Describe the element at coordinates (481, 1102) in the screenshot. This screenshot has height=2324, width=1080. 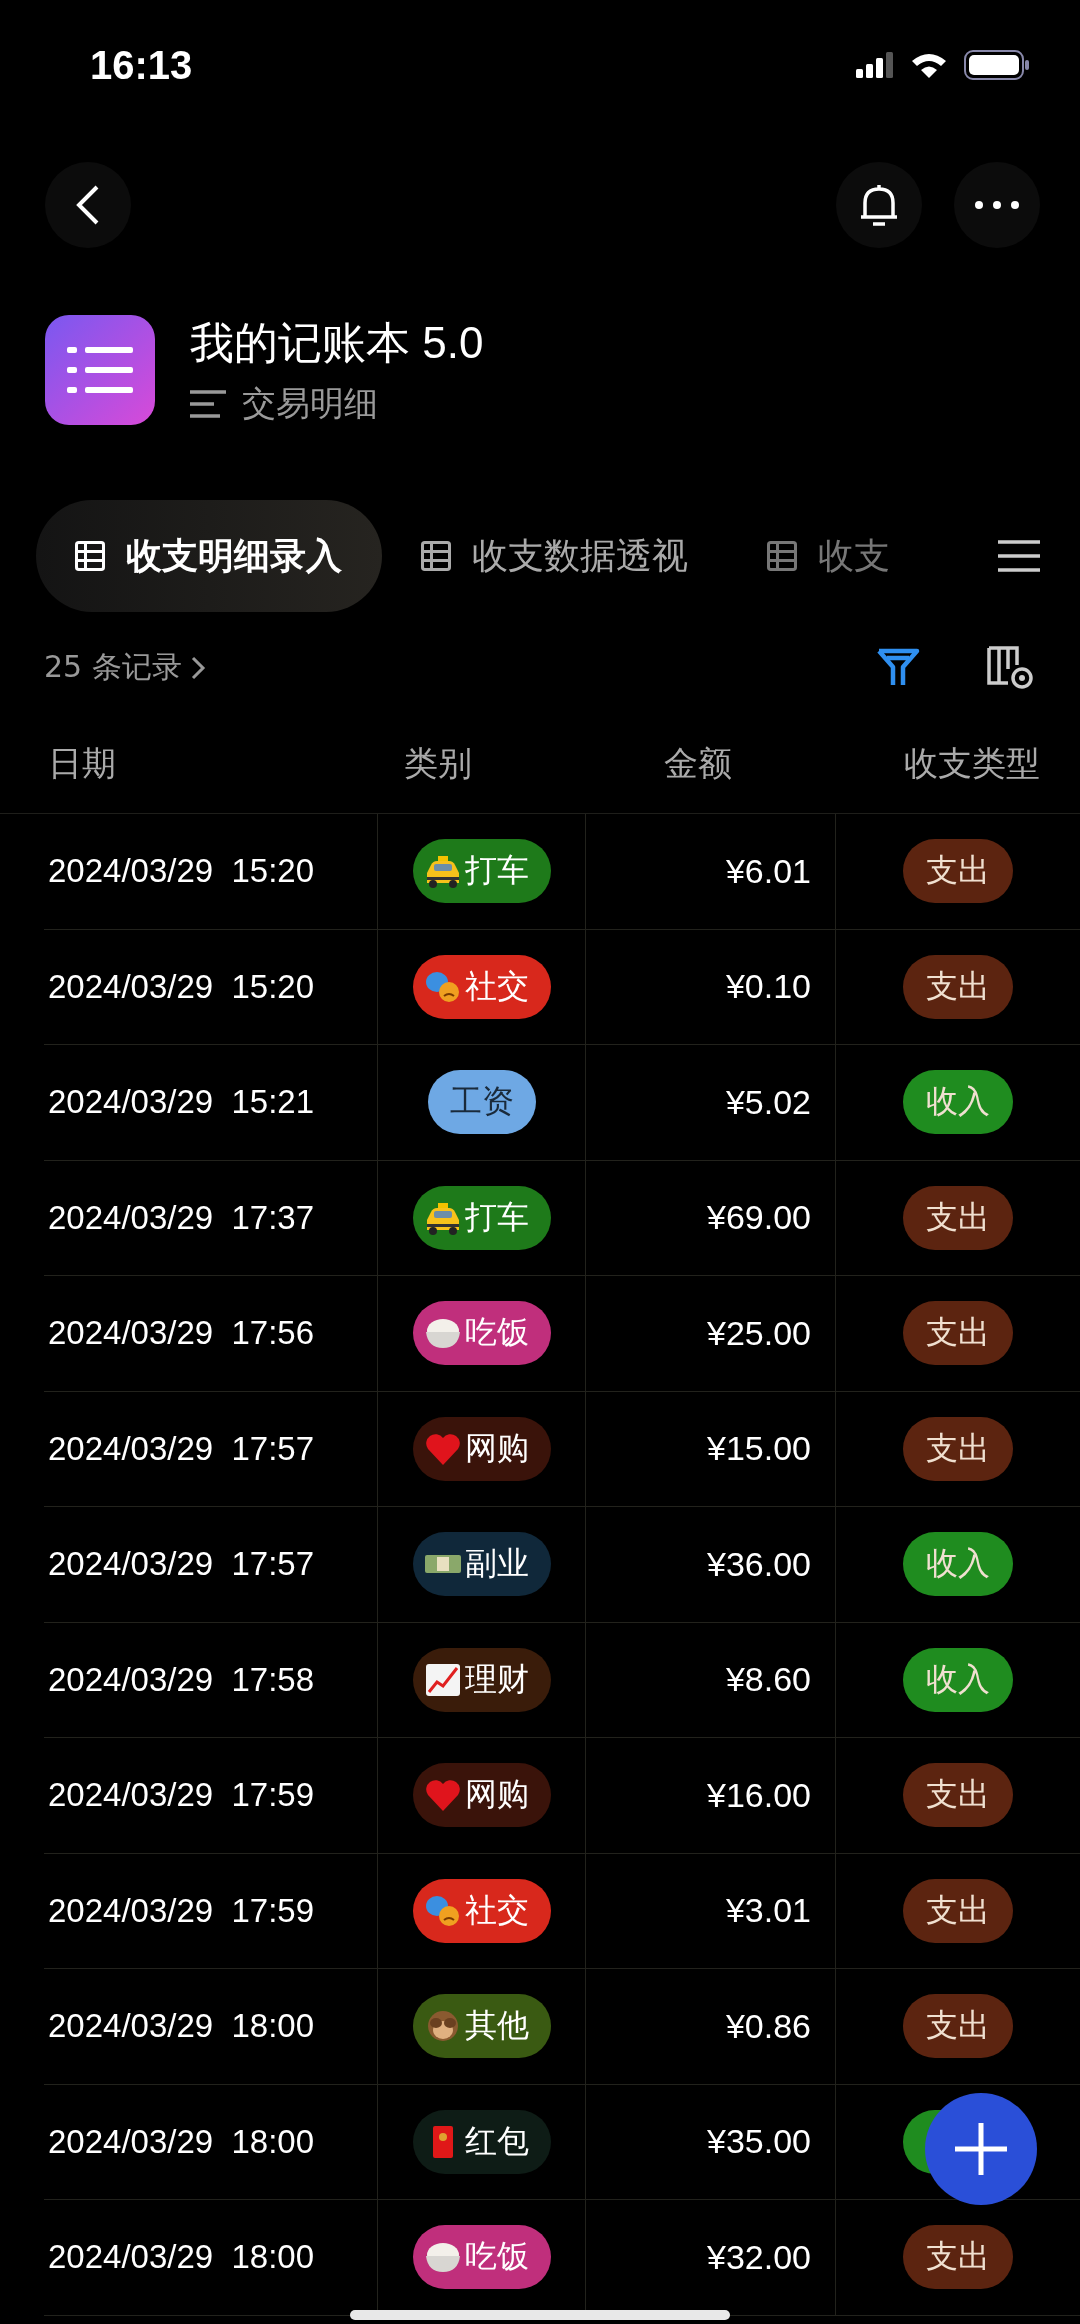
I see `category-tag: 工资` at that location.